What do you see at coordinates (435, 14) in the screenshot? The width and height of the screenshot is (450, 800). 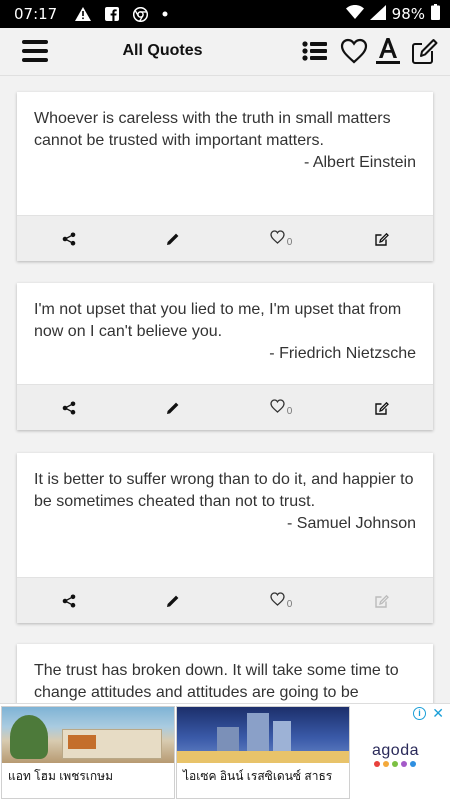 I see `battery-icon` at bounding box center [435, 14].